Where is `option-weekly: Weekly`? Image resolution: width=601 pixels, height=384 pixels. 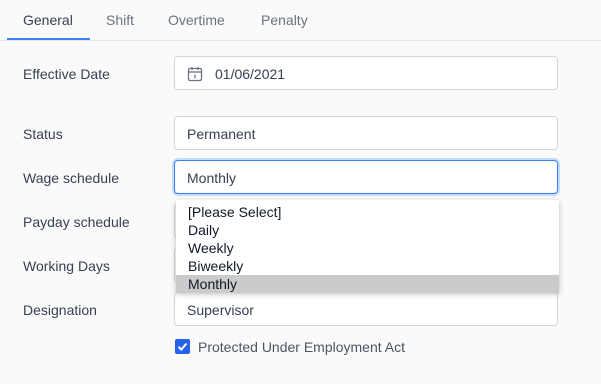
option-weekly: Weekly is located at coordinates (367, 248).